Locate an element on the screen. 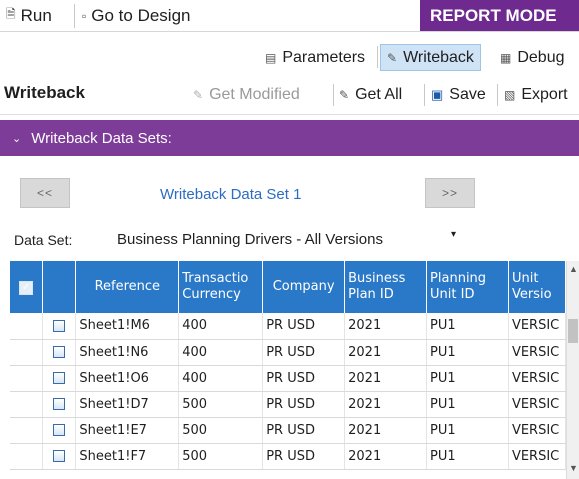  run-label: Run is located at coordinates (36, 15).